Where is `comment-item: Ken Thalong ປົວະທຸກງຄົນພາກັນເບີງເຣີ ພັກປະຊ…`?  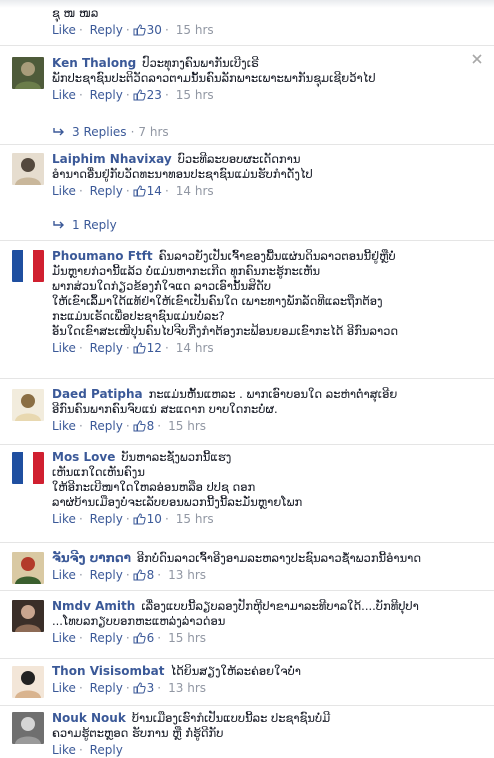
comment-item: Ken Thalong ປົວະທຸກງຄົນພາກັນເບີງເຣີ ພັກປະຊ… is located at coordinates (247, 95).